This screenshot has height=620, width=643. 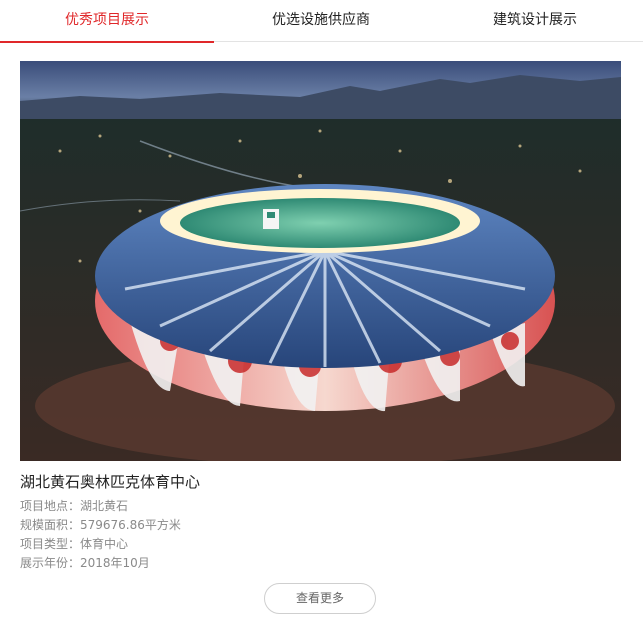 What do you see at coordinates (535, 20) in the screenshot?
I see `tab-architecture-design: 建筑设计展示` at bounding box center [535, 20].